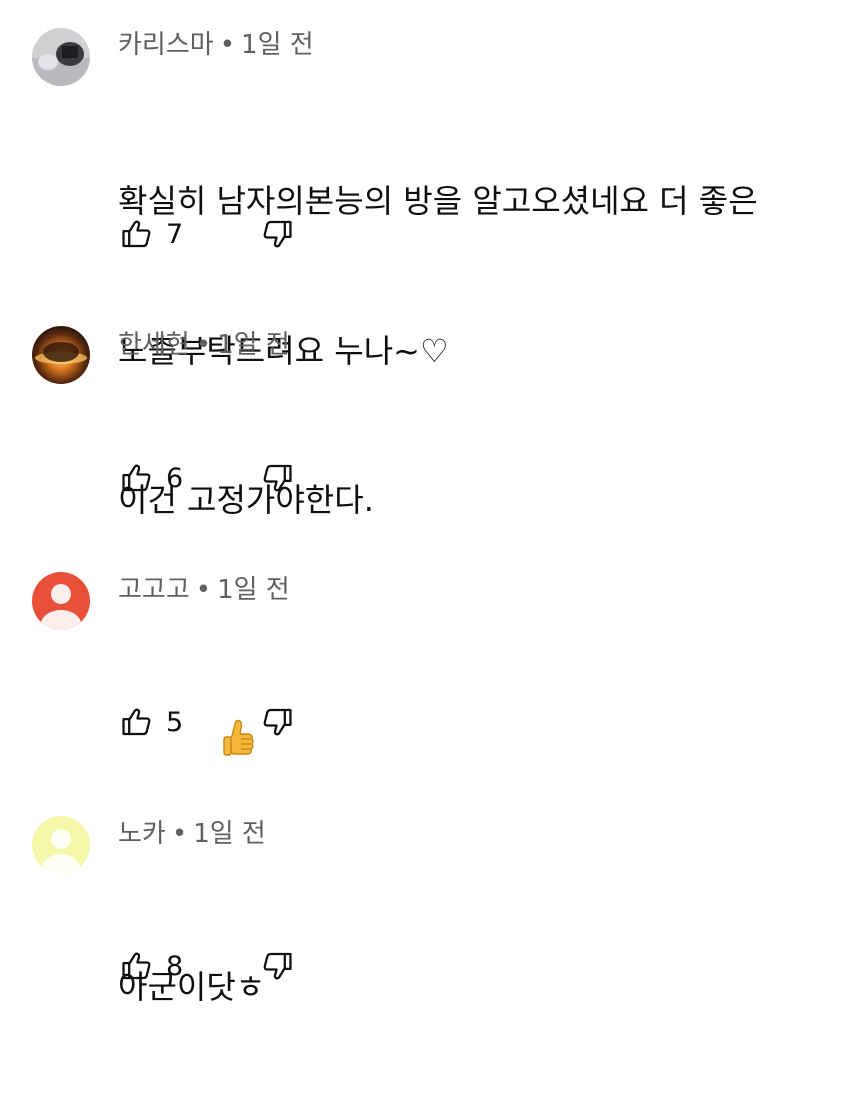 This screenshot has width=850, height=1112. What do you see at coordinates (216, 45) in the screenshot?
I see `comment-meta: 카리스마 • 1일 전` at bounding box center [216, 45].